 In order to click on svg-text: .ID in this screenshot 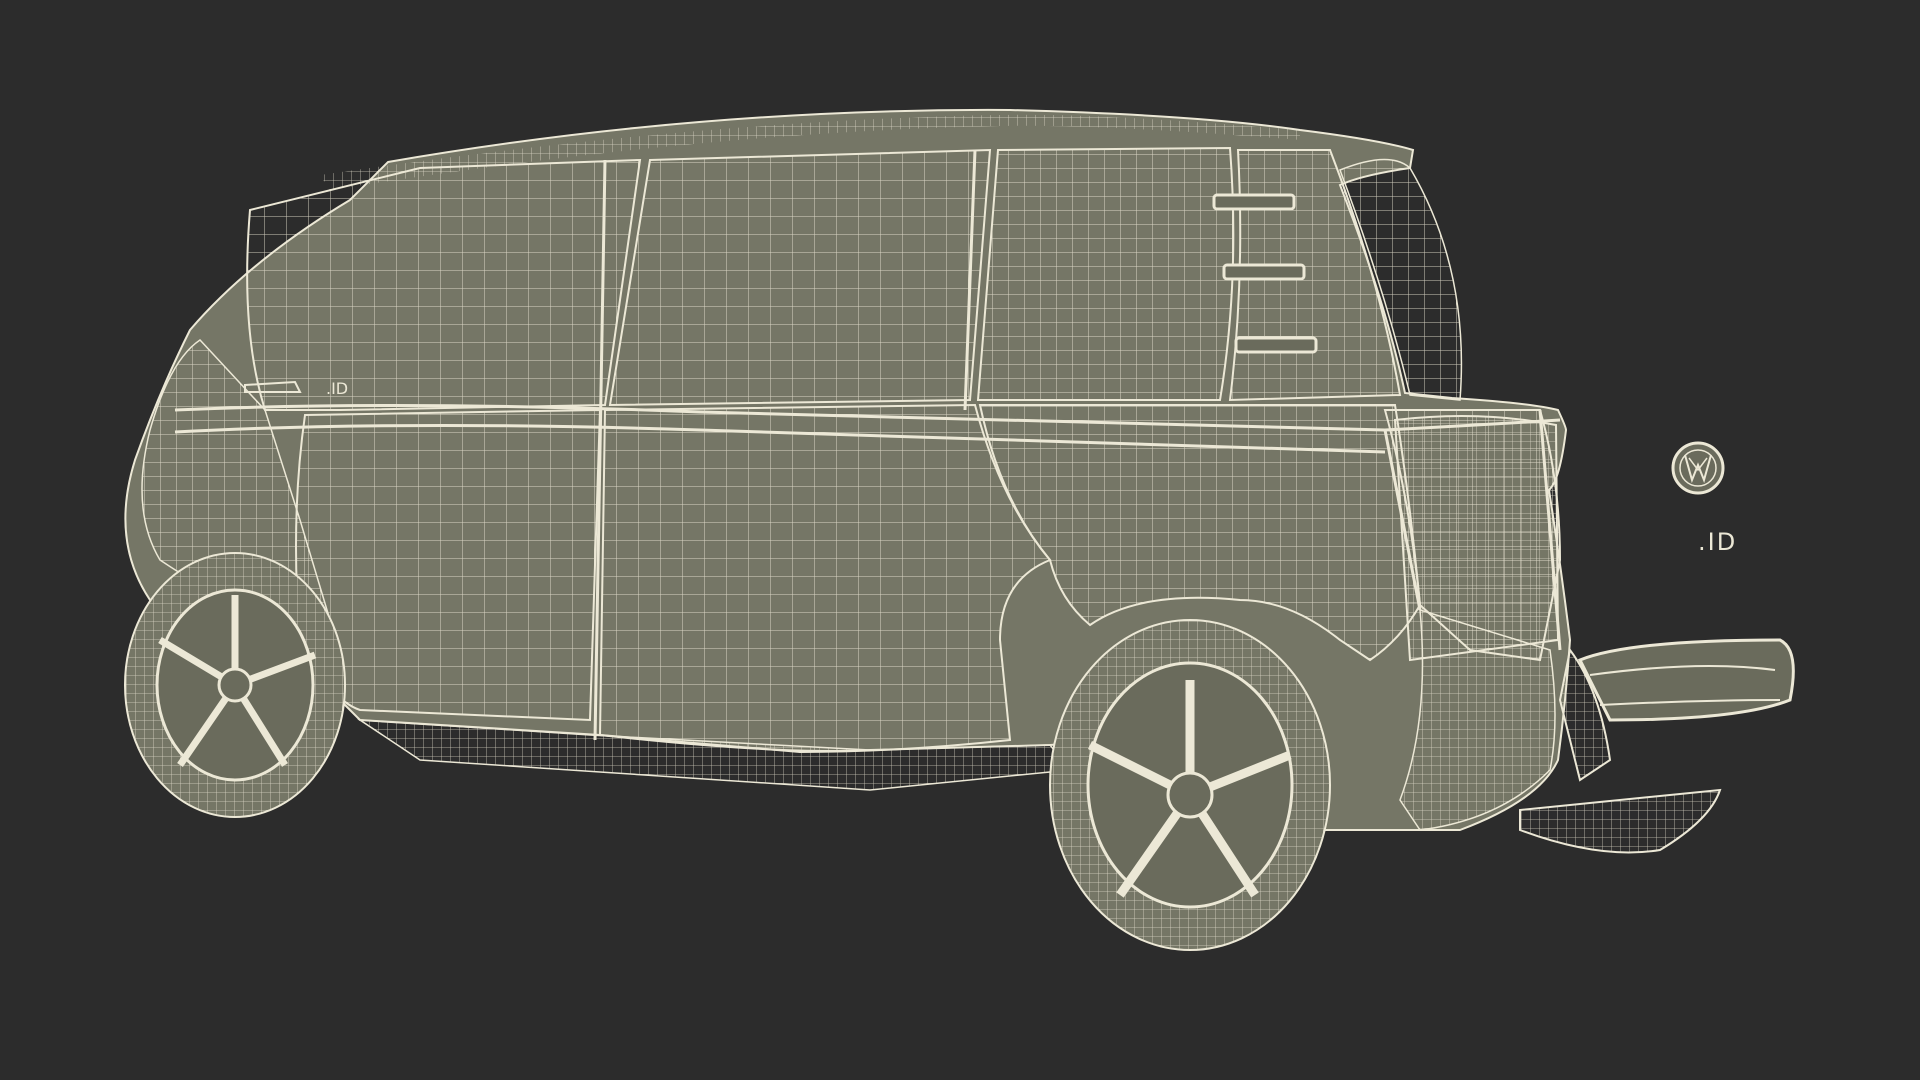, I will do `click(337, 388)`.